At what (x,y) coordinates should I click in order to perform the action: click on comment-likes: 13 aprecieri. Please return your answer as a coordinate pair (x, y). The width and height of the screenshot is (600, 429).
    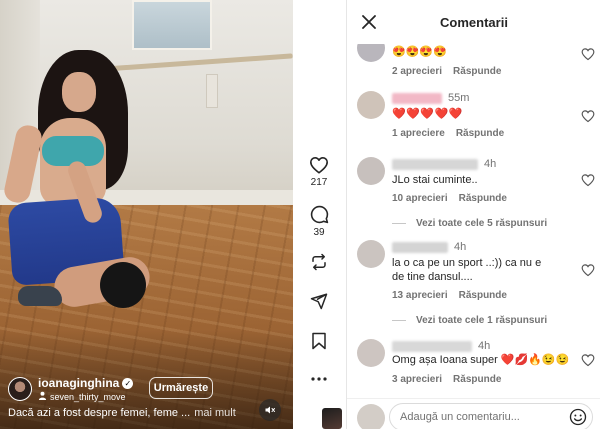
    Looking at the image, I should click on (420, 295).